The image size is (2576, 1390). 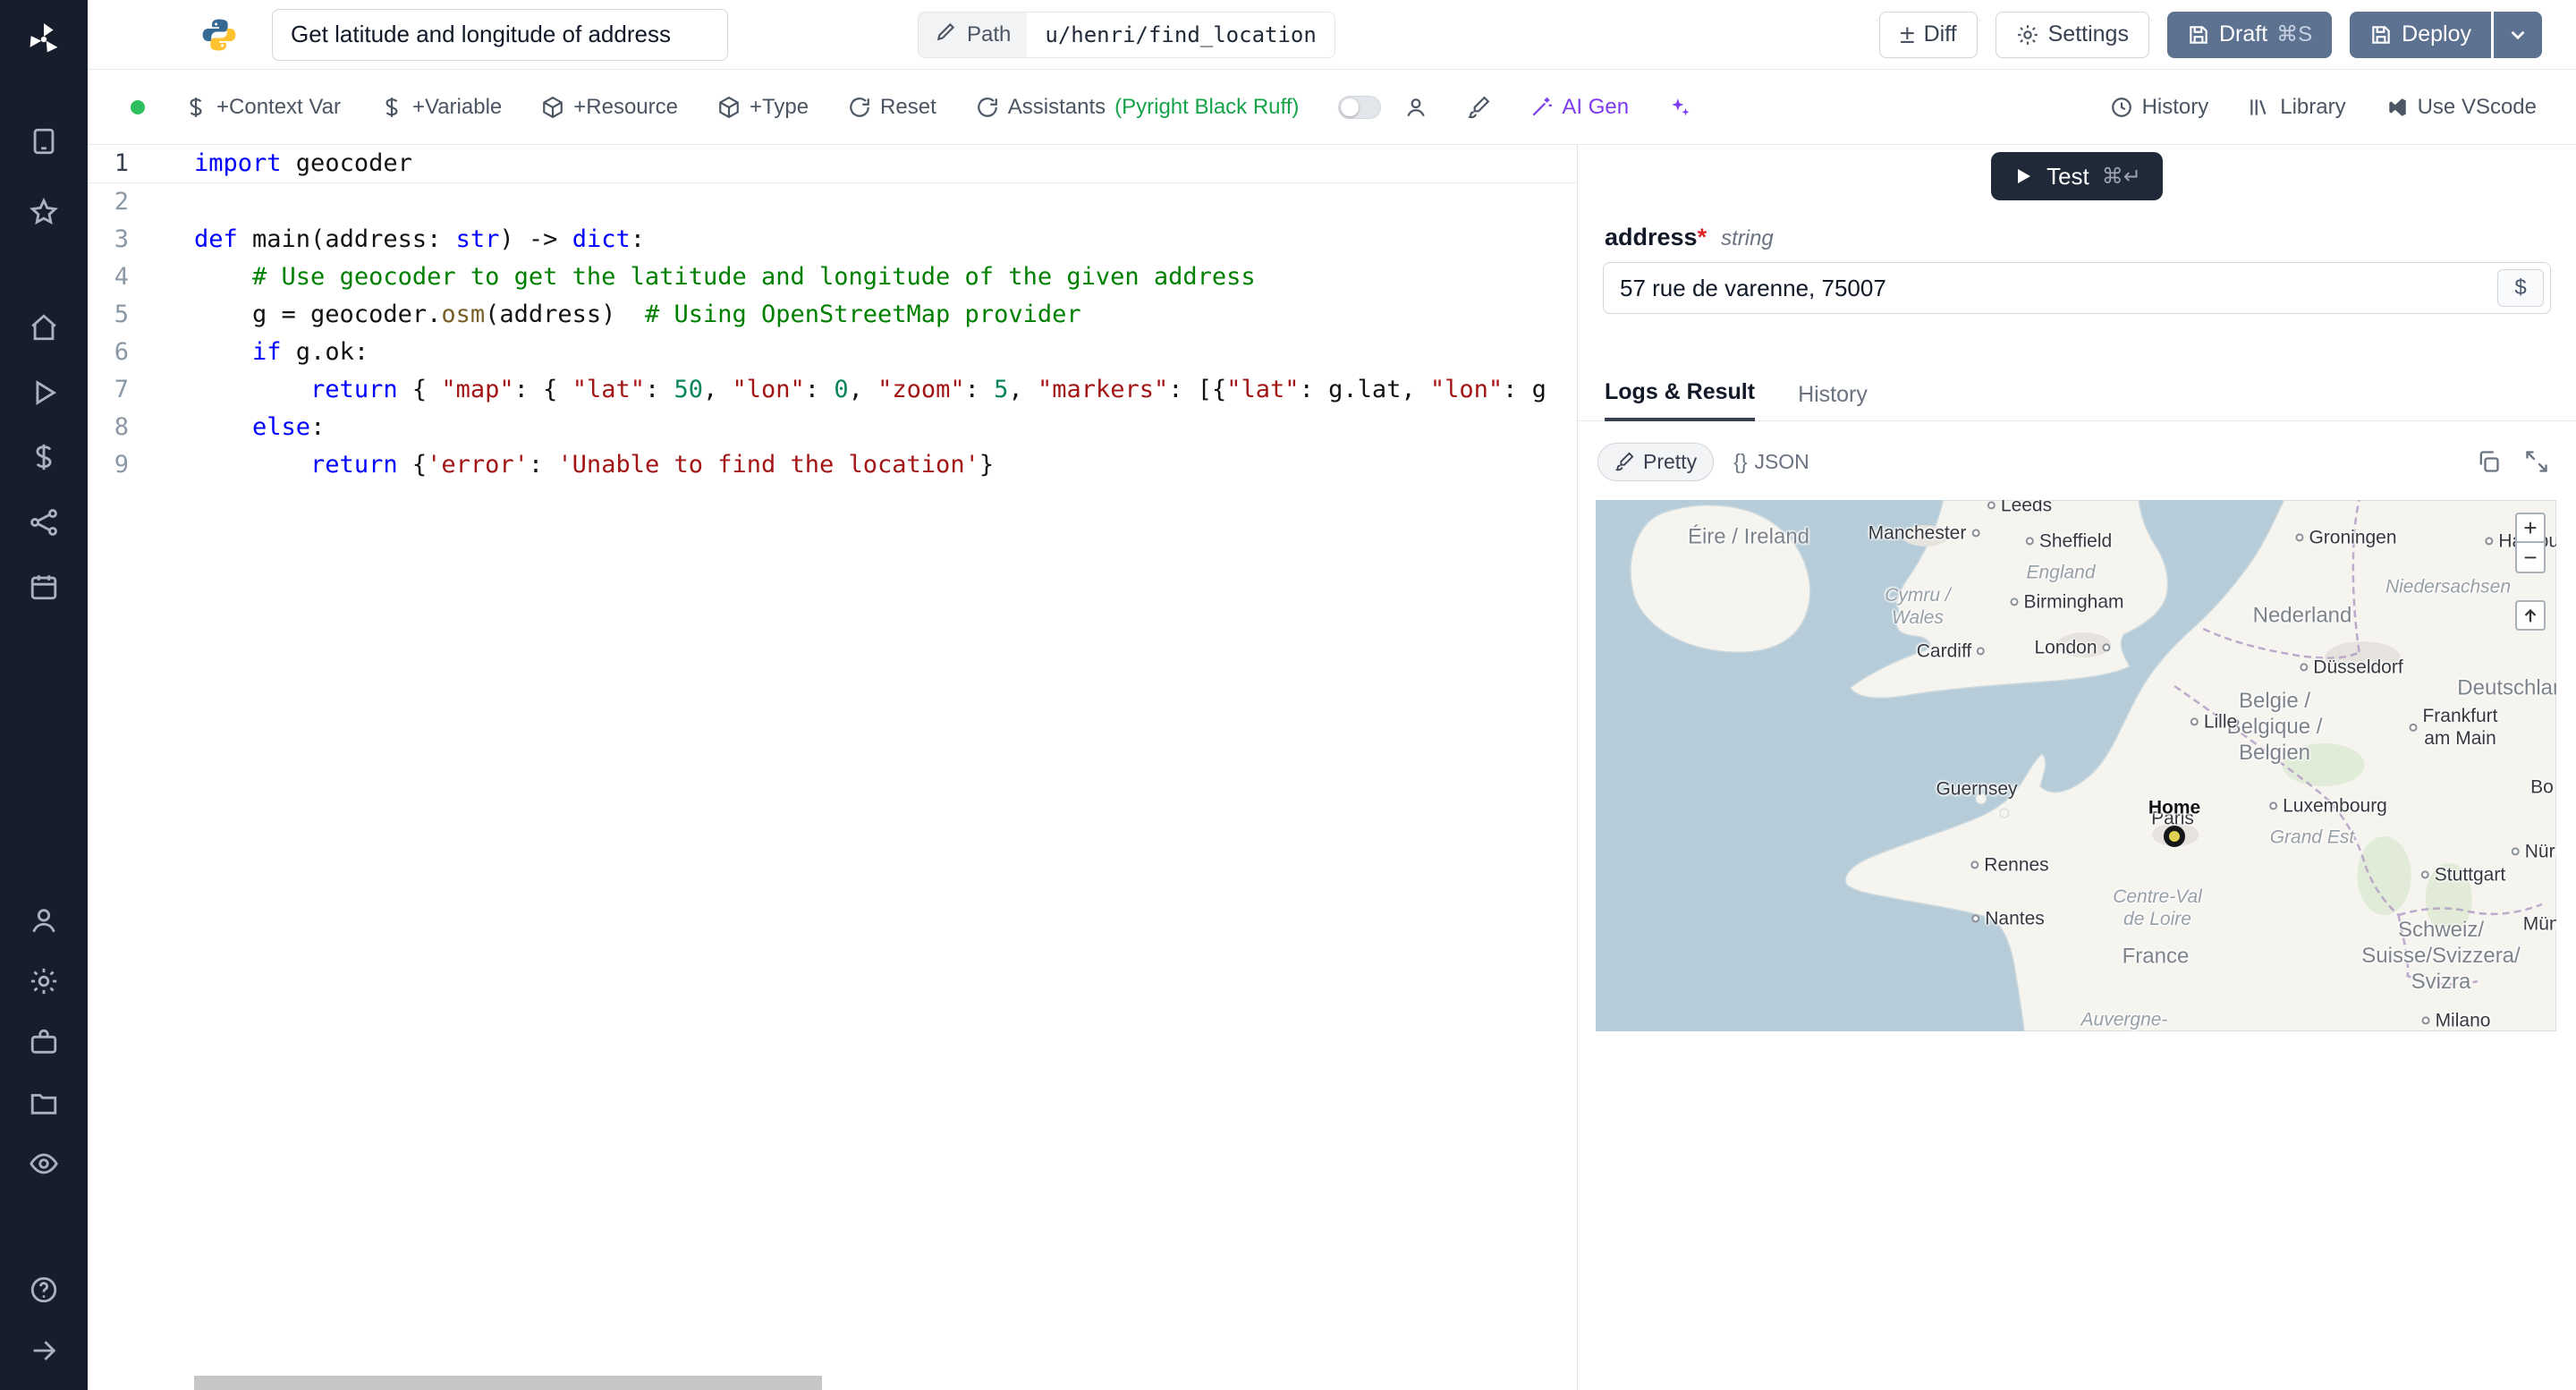 What do you see at coordinates (1478, 107) in the screenshot?
I see `format-brush-icon` at bounding box center [1478, 107].